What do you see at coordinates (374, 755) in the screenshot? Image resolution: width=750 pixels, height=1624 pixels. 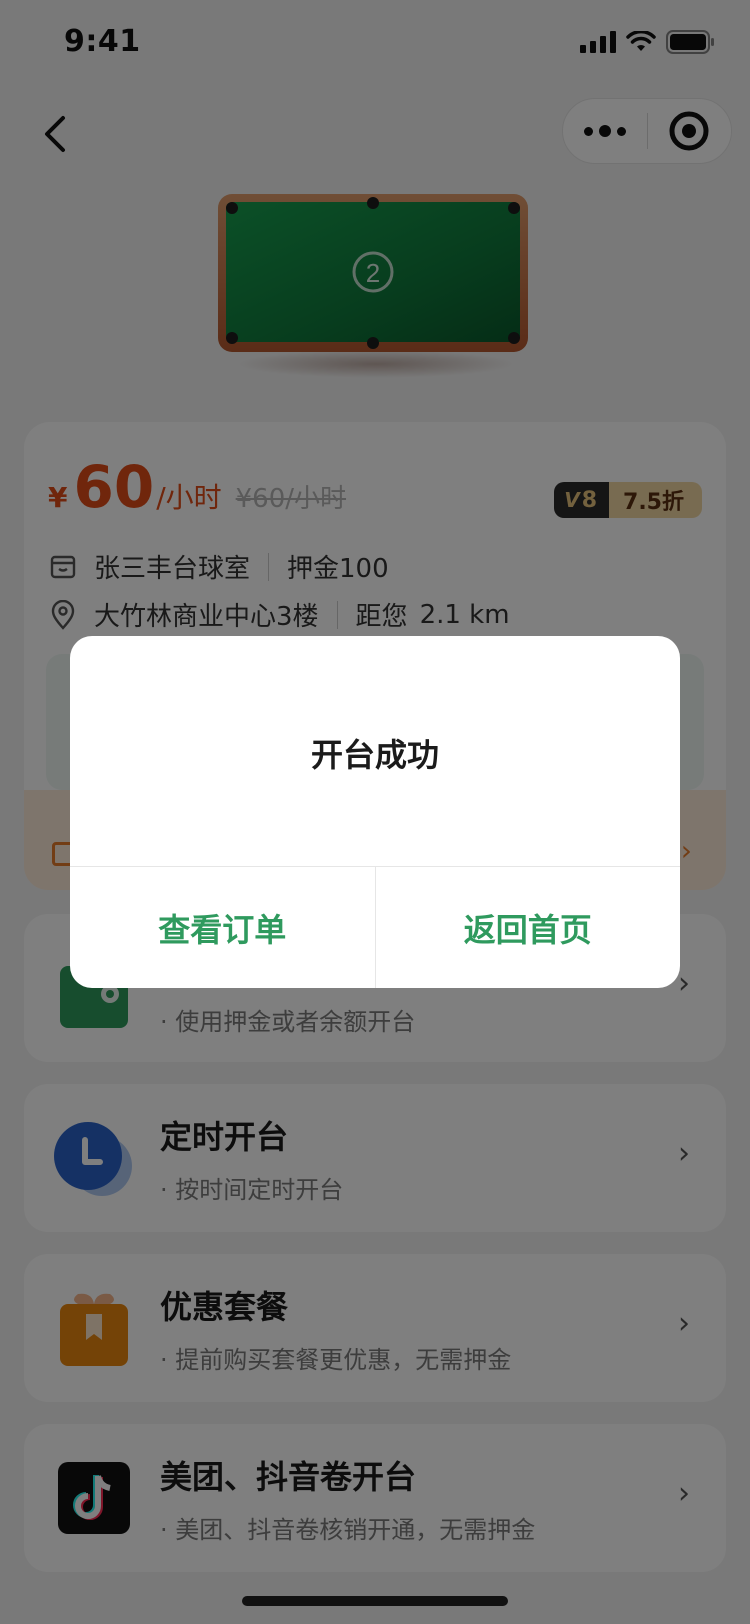 I see `dialog-title: 开台成功` at bounding box center [374, 755].